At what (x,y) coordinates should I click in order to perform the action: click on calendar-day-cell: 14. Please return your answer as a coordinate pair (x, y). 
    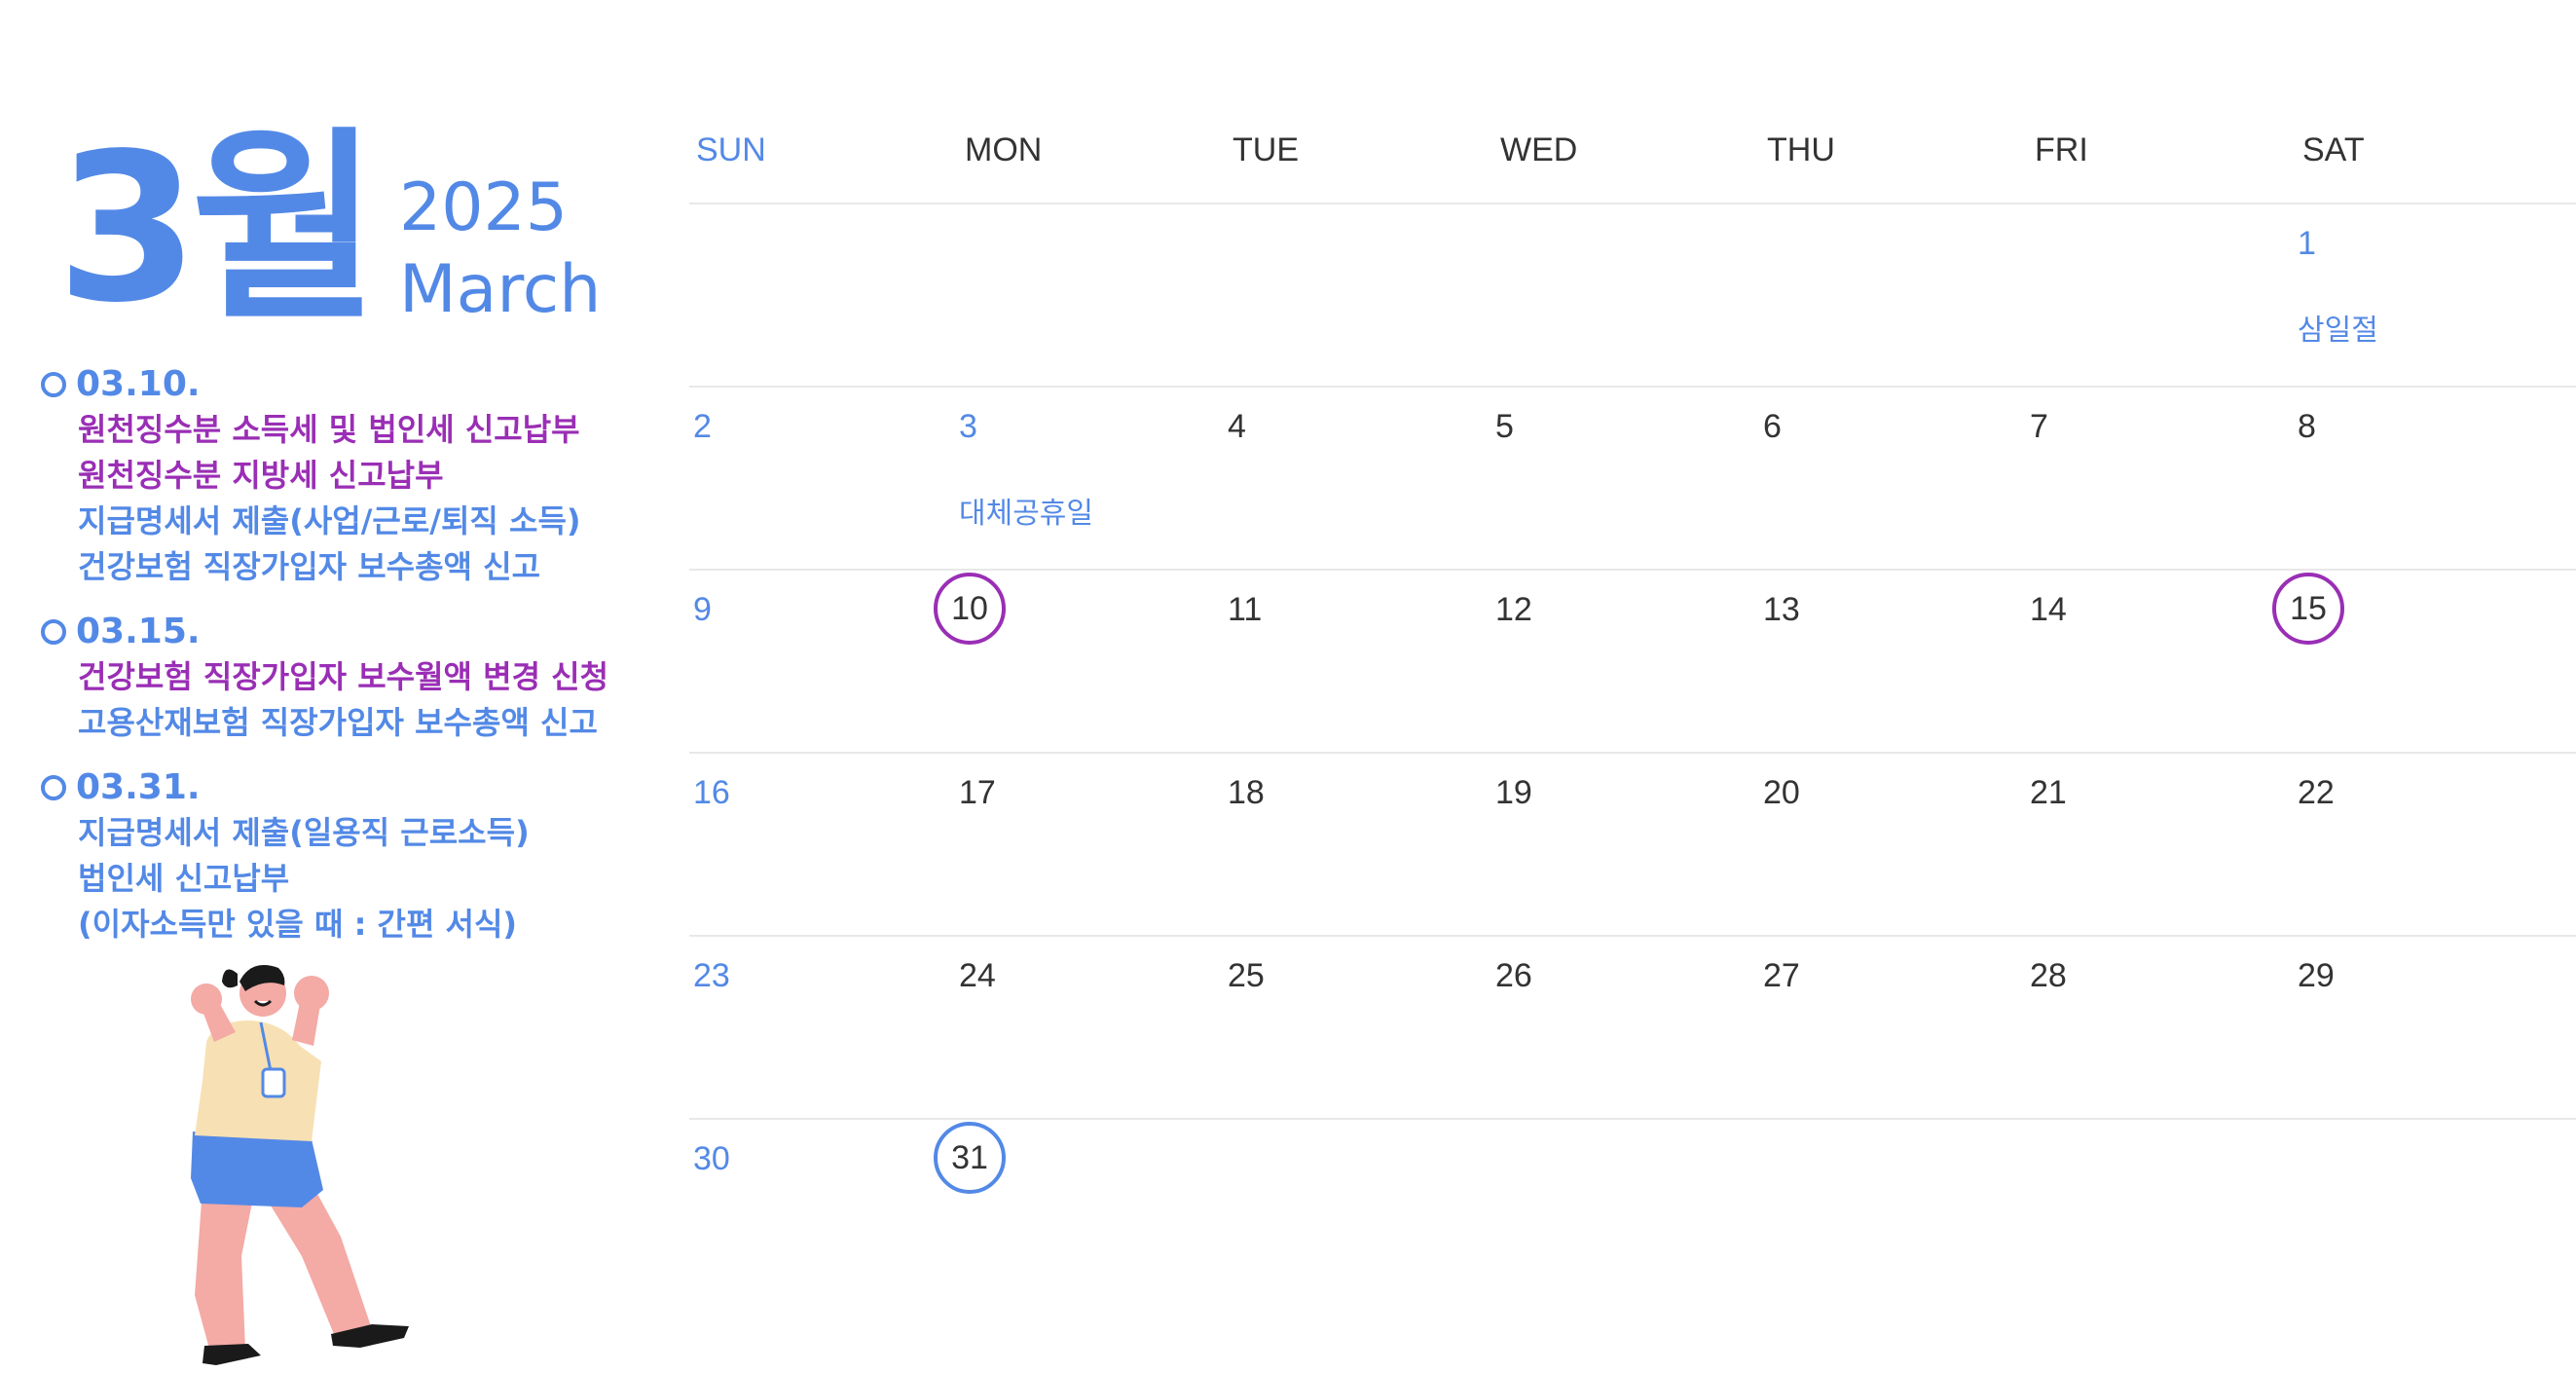
    Looking at the image, I should click on (2157, 662).